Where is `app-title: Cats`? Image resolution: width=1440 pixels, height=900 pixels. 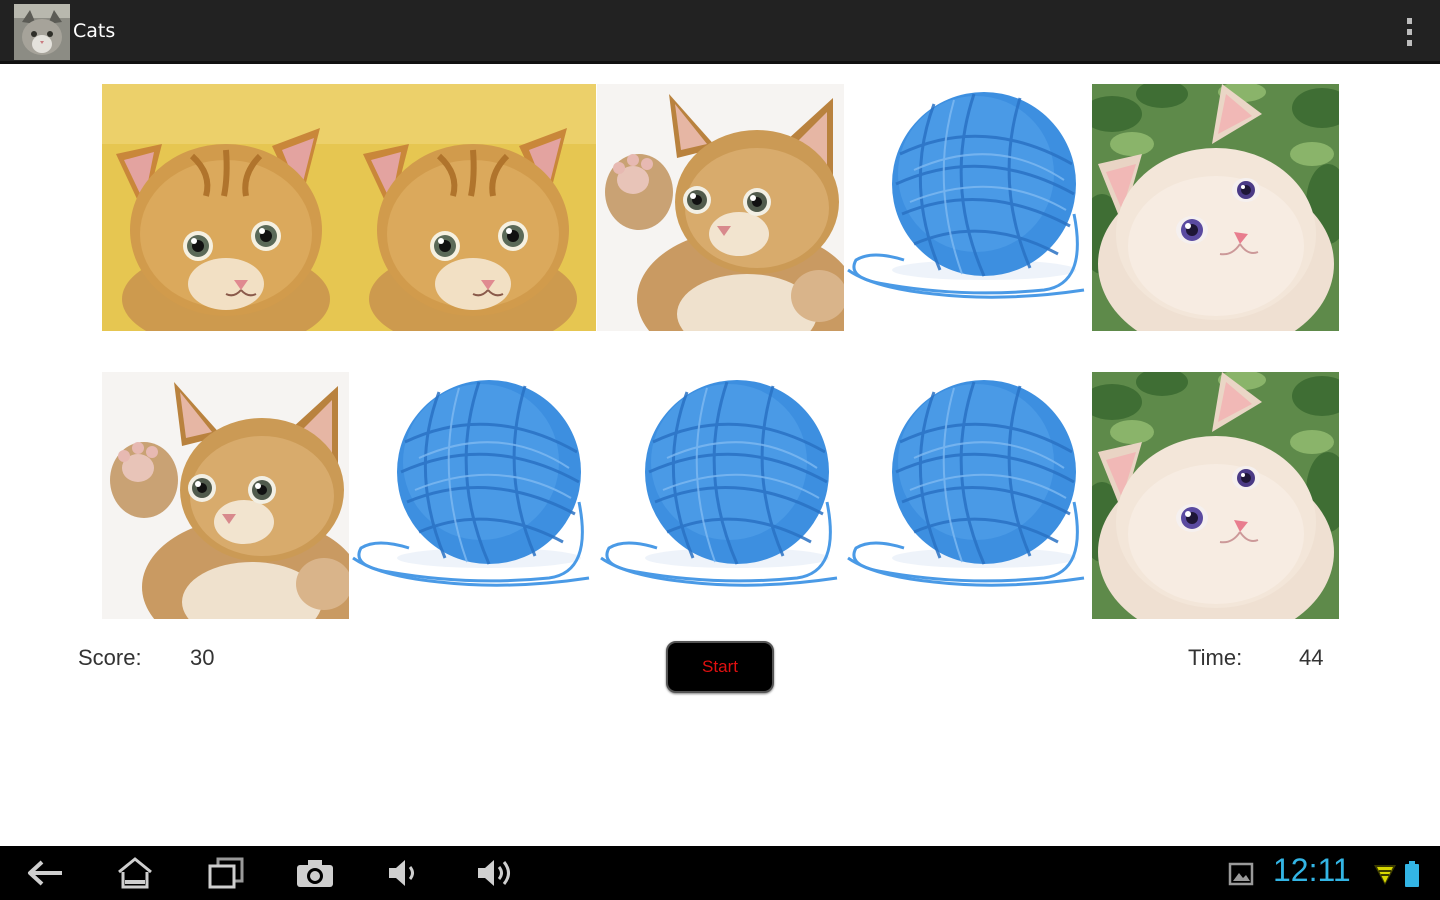
app-title: Cats is located at coordinates (94, 31).